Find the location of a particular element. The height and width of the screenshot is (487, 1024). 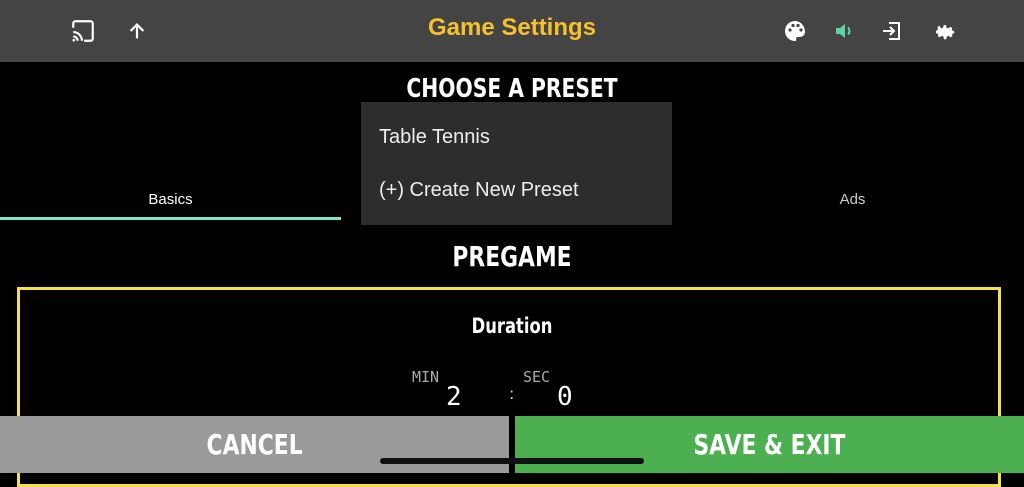

page-title: Game Settings is located at coordinates (512, 27).